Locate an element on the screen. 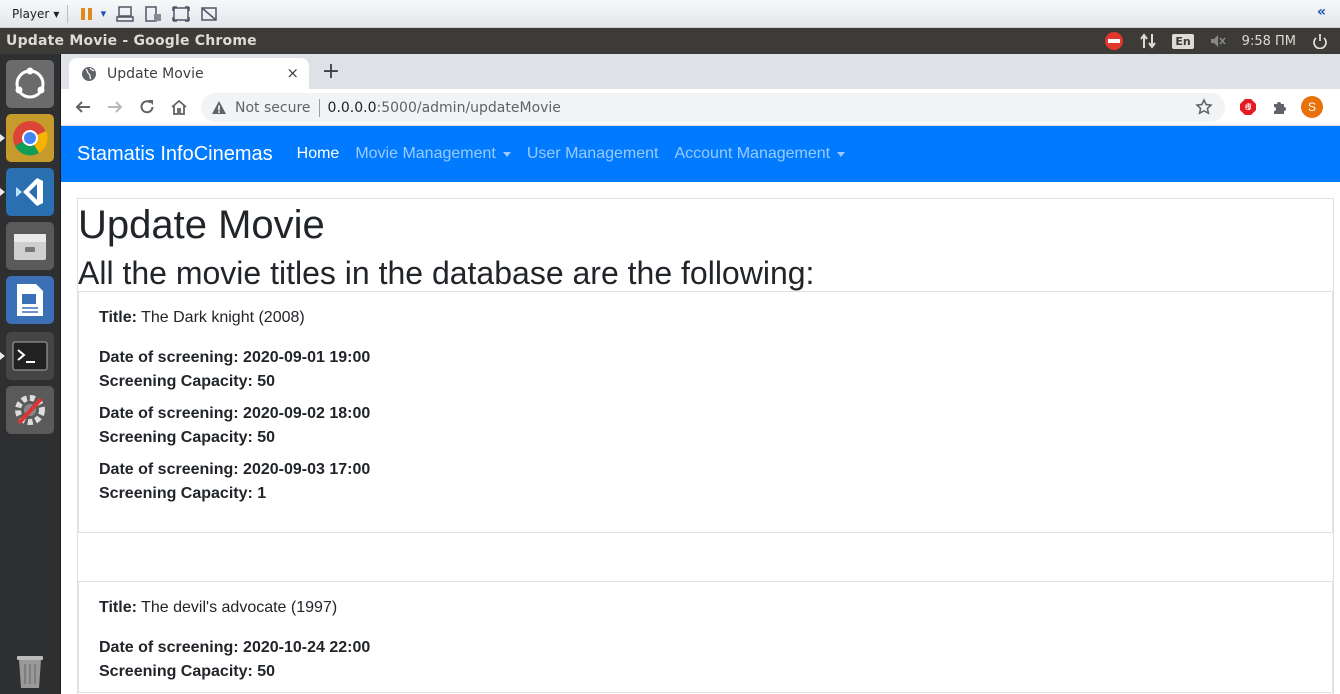  reload-icon is located at coordinates (147, 107).